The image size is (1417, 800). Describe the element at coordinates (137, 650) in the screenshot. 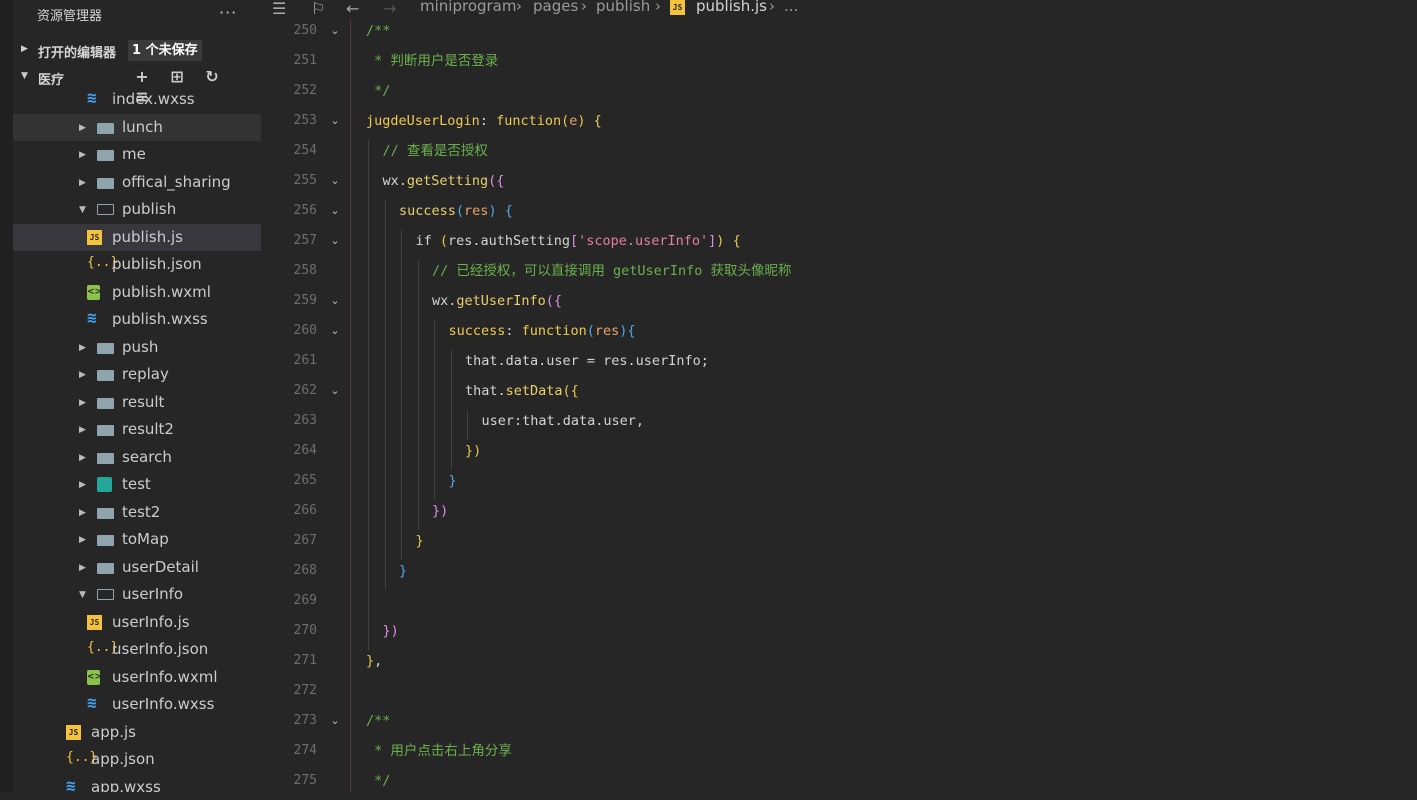

I see `tree-item: {..} userInfo.json` at that location.